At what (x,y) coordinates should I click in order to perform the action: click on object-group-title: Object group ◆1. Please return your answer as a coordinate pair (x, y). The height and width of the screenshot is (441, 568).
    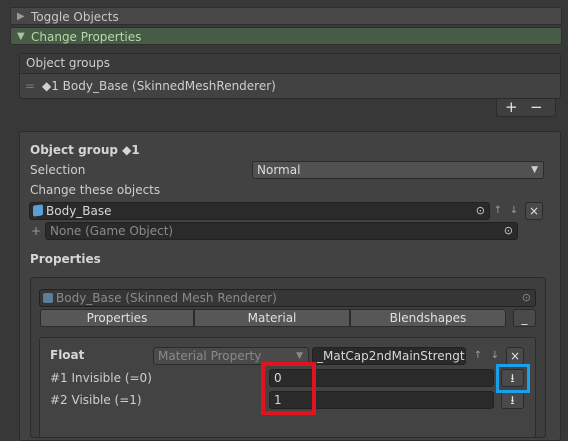
    Looking at the image, I should click on (85, 150).